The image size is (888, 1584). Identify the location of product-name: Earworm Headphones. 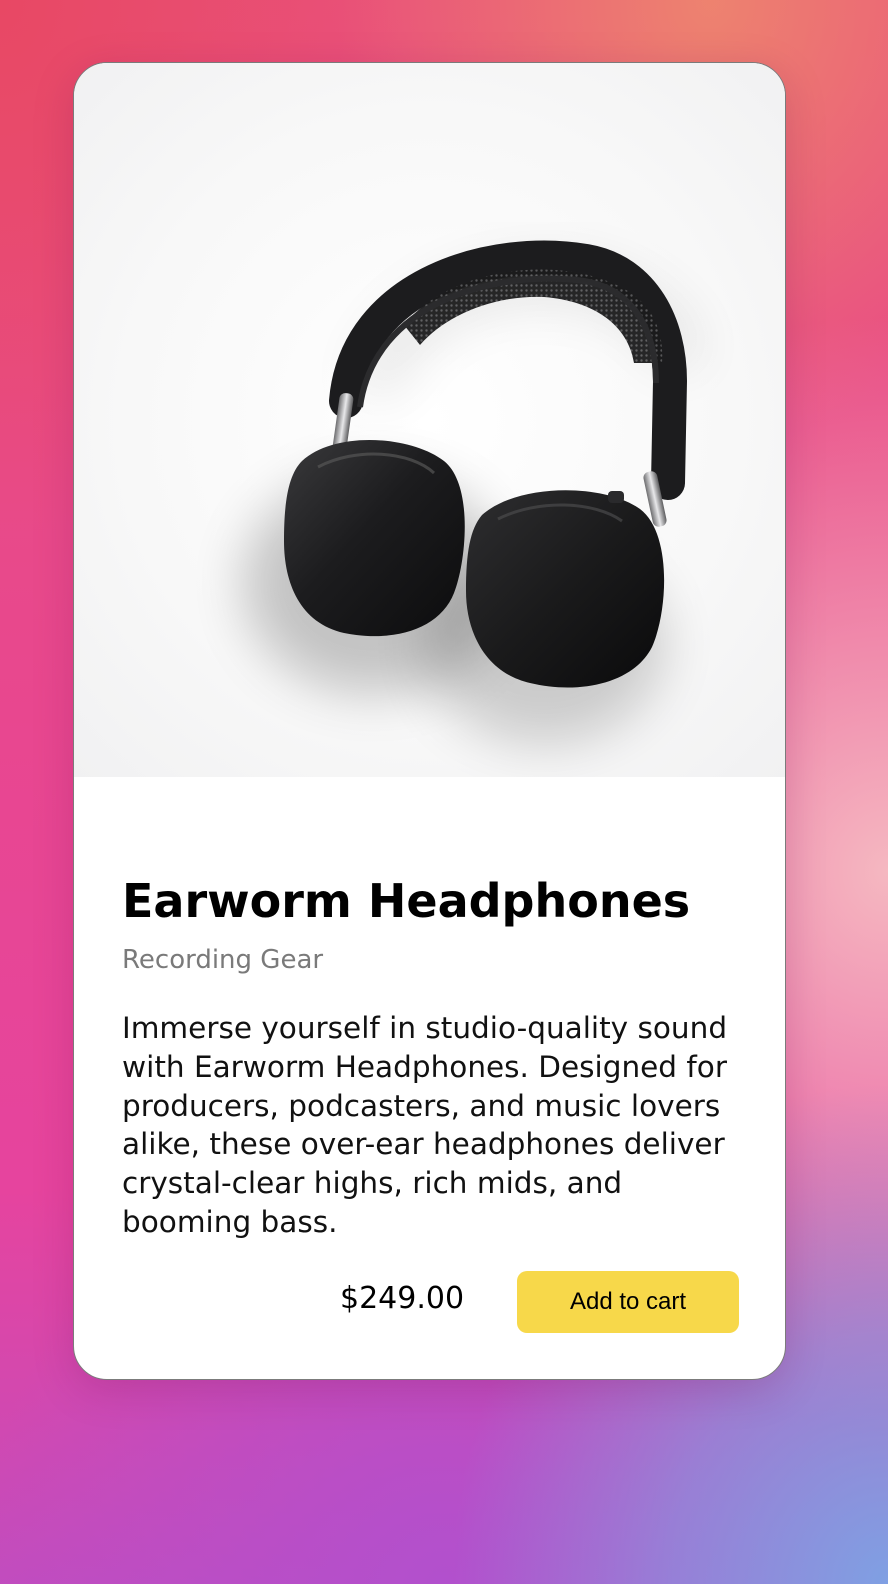
(406, 901).